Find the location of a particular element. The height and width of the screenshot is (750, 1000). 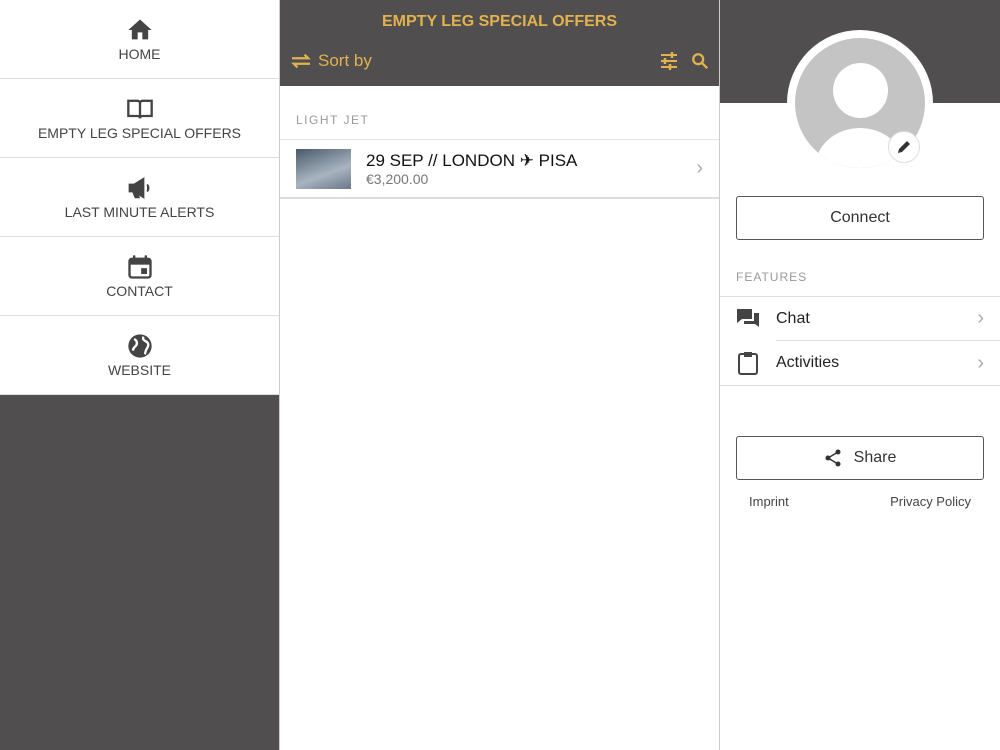

feature-chat: Chat › is located at coordinates (860, 319).